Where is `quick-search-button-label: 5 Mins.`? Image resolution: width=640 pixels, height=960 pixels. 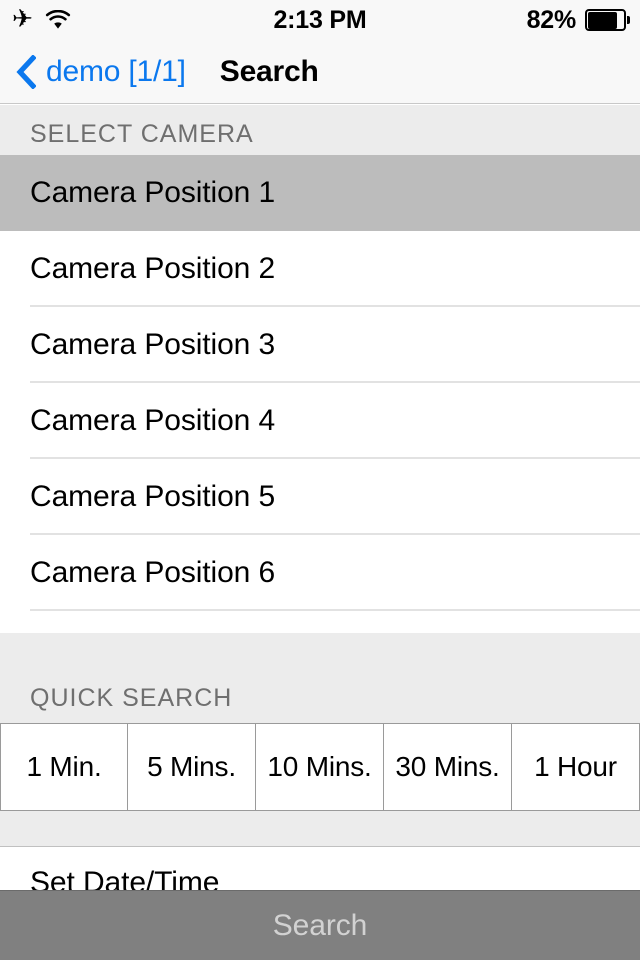
quick-search-button-label: 5 Mins. is located at coordinates (191, 766).